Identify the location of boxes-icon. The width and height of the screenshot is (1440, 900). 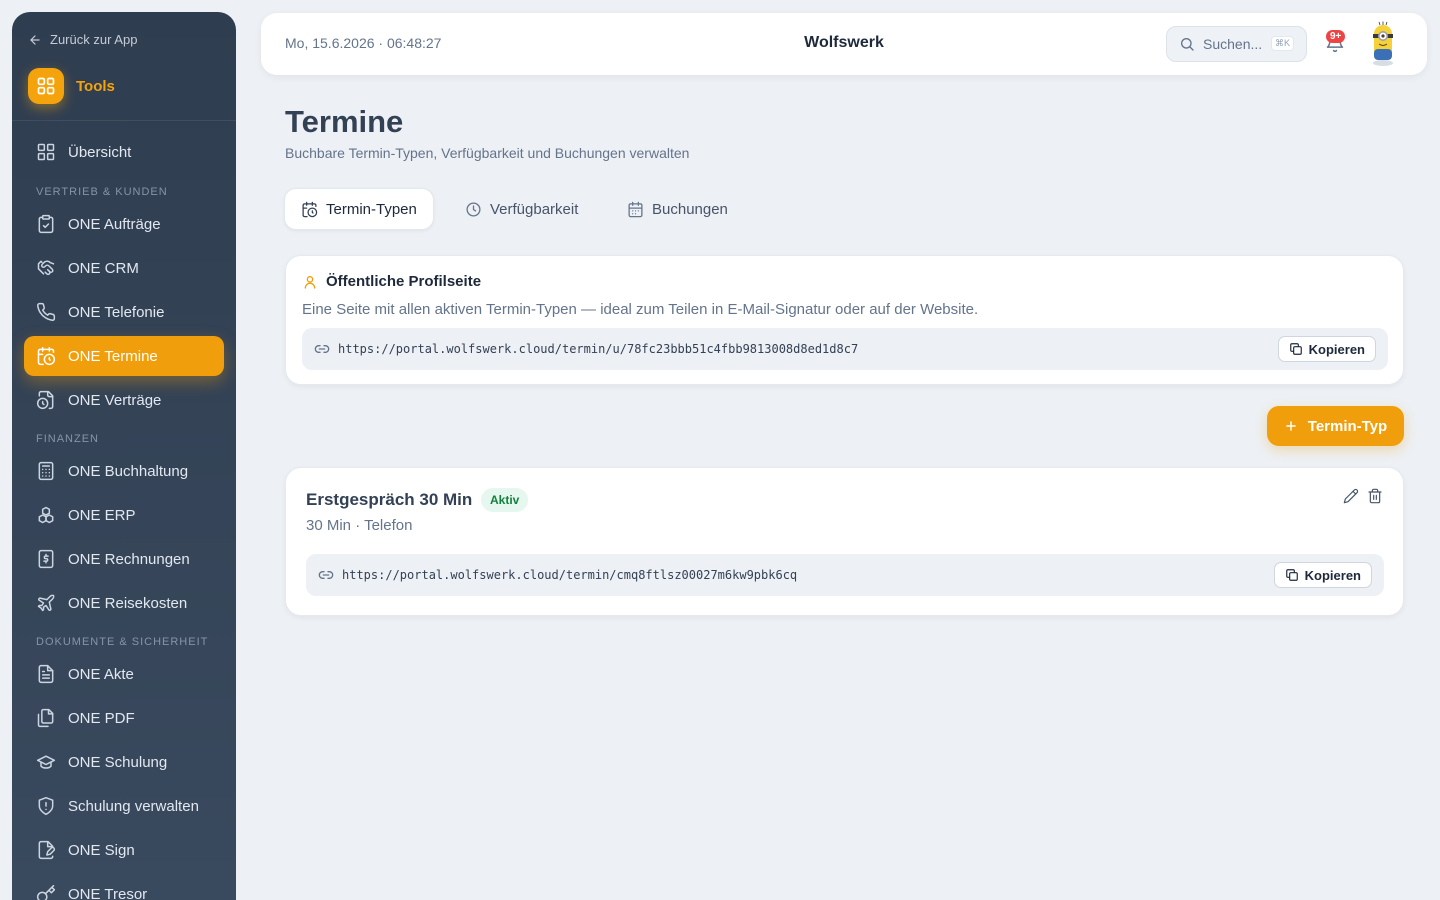
(46, 515).